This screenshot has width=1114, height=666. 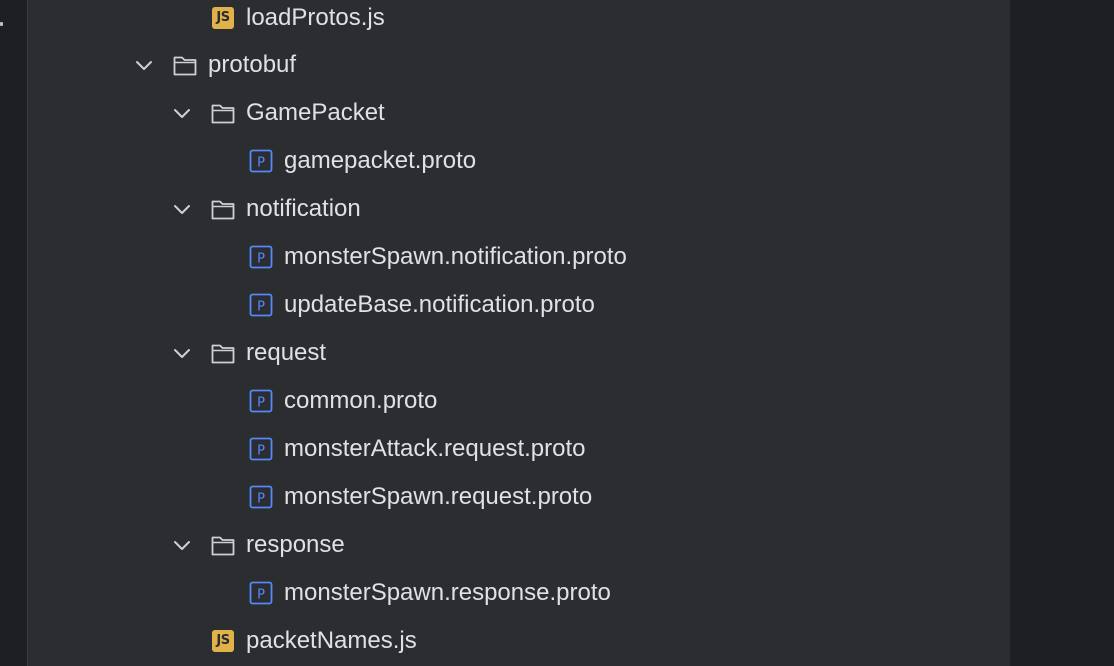 I want to click on tree-item-updatebase-notification-proto: P updateBase.notification.proto, so click(x=503, y=305).